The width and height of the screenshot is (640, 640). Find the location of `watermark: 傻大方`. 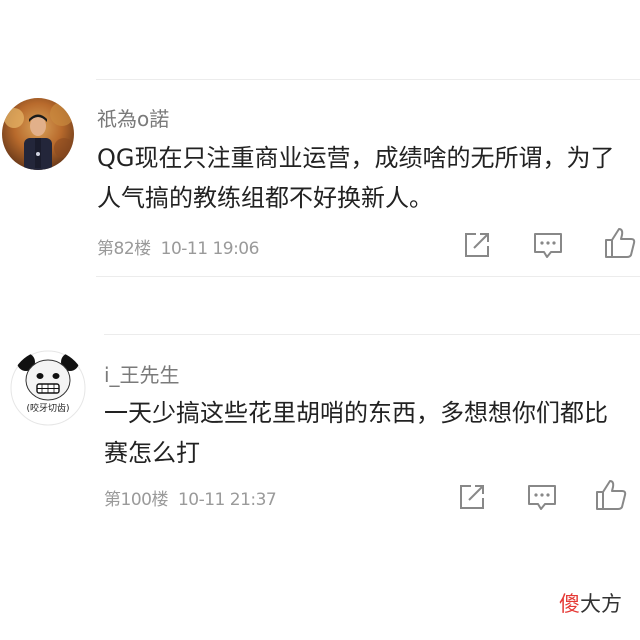

watermark: 傻大方 is located at coordinates (590, 603).